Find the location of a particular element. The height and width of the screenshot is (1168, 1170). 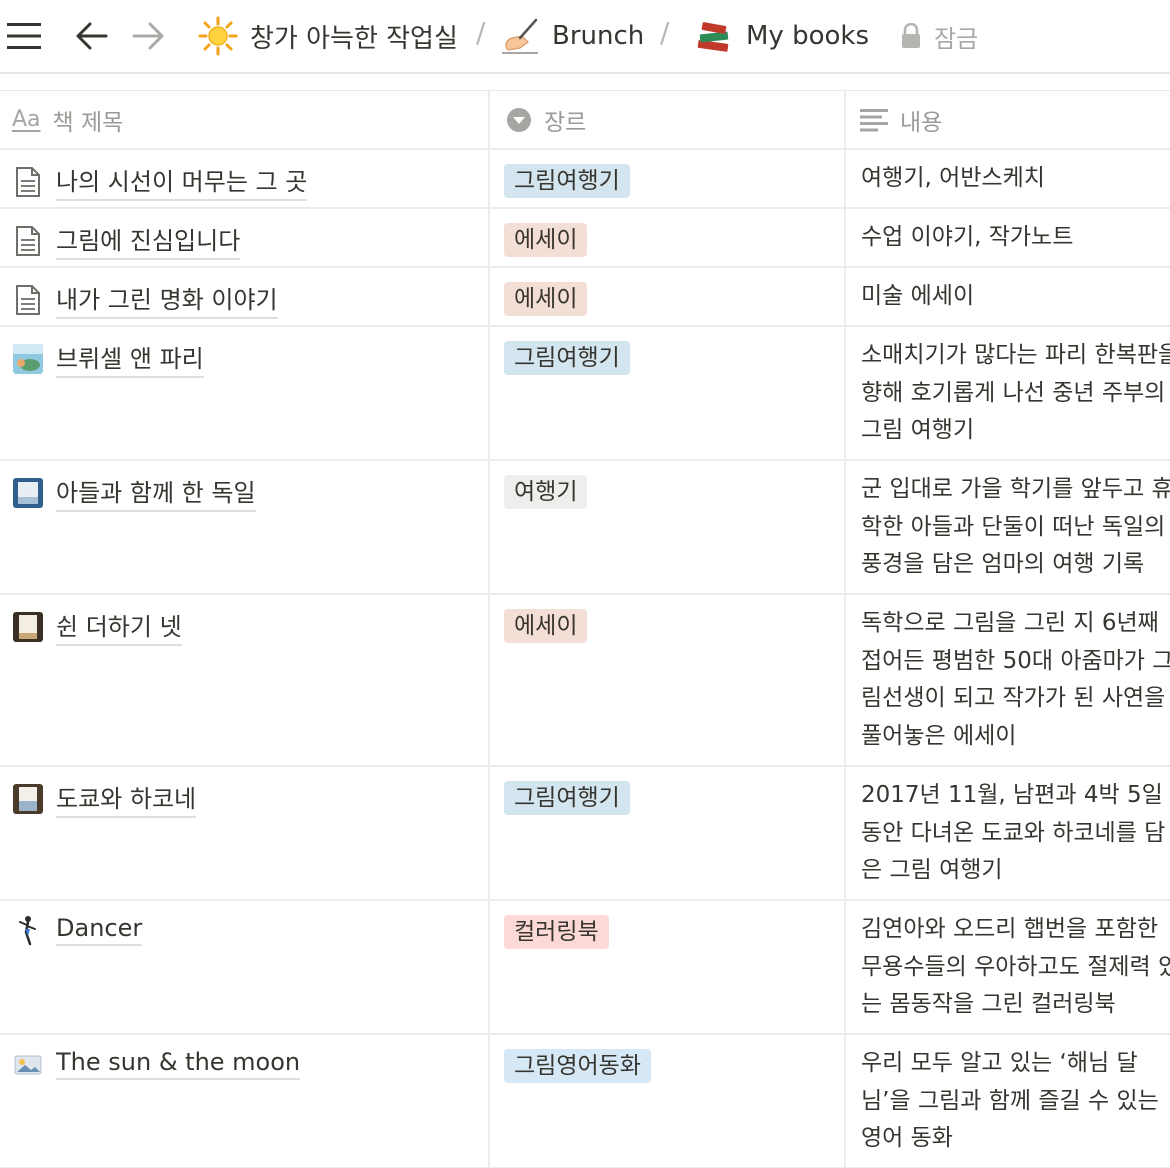

title-cell: 브뤼셀 앤 파리 is located at coordinates (245, 393).